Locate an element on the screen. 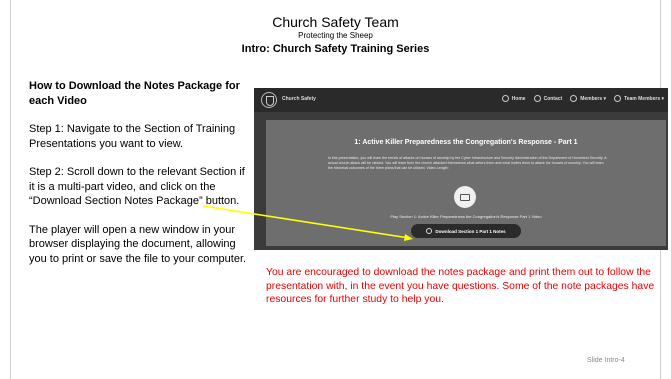 The image size is (671, 379). nav-item-home: Home is located at coordinates (513, 98).